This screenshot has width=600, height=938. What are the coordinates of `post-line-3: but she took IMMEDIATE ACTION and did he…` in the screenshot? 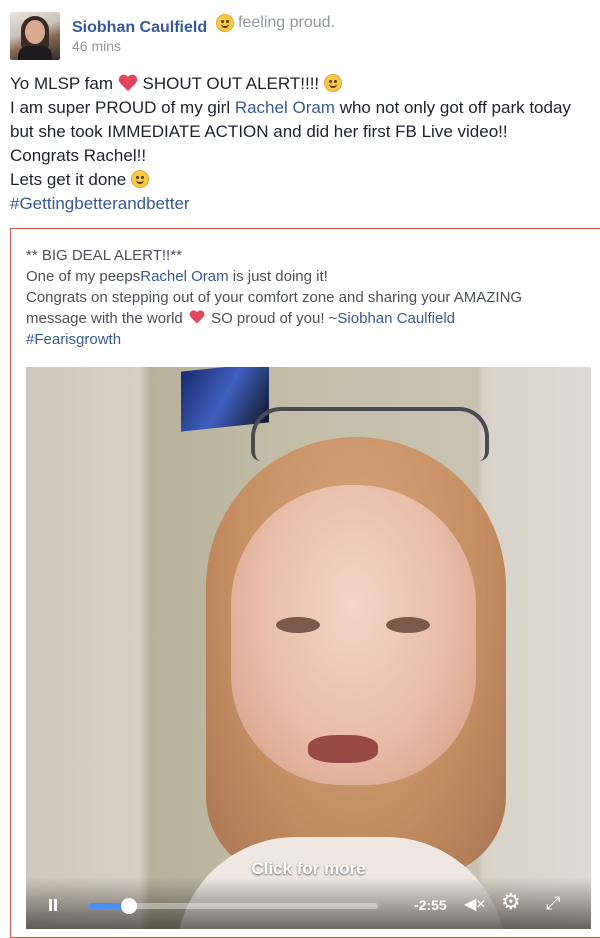 It's located at (259, 131).